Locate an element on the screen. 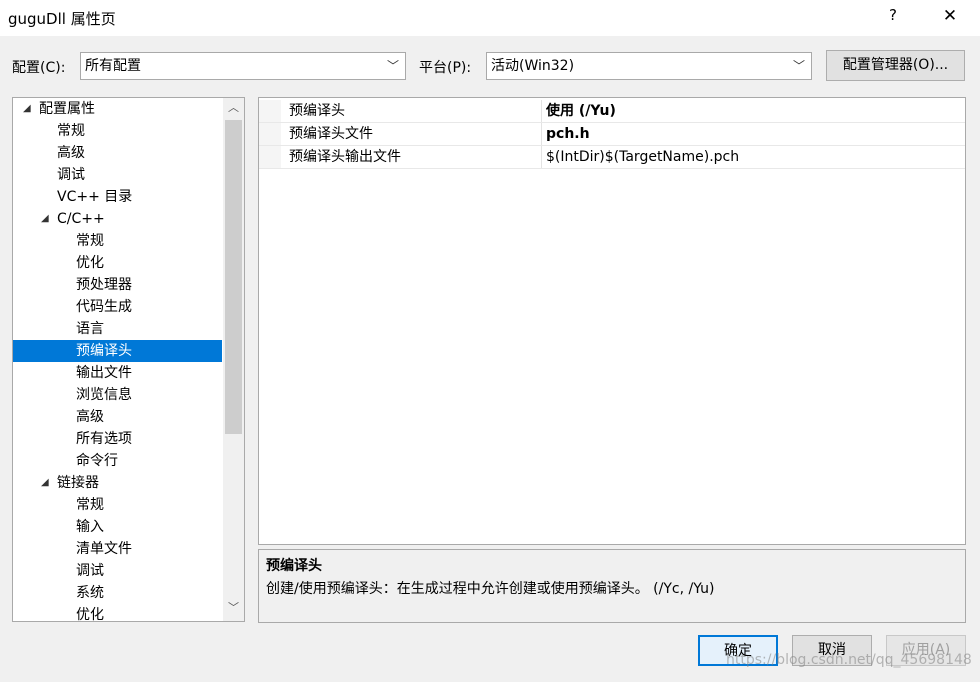  config-select-value: 所有配置 is located at coordinates (113, 66).